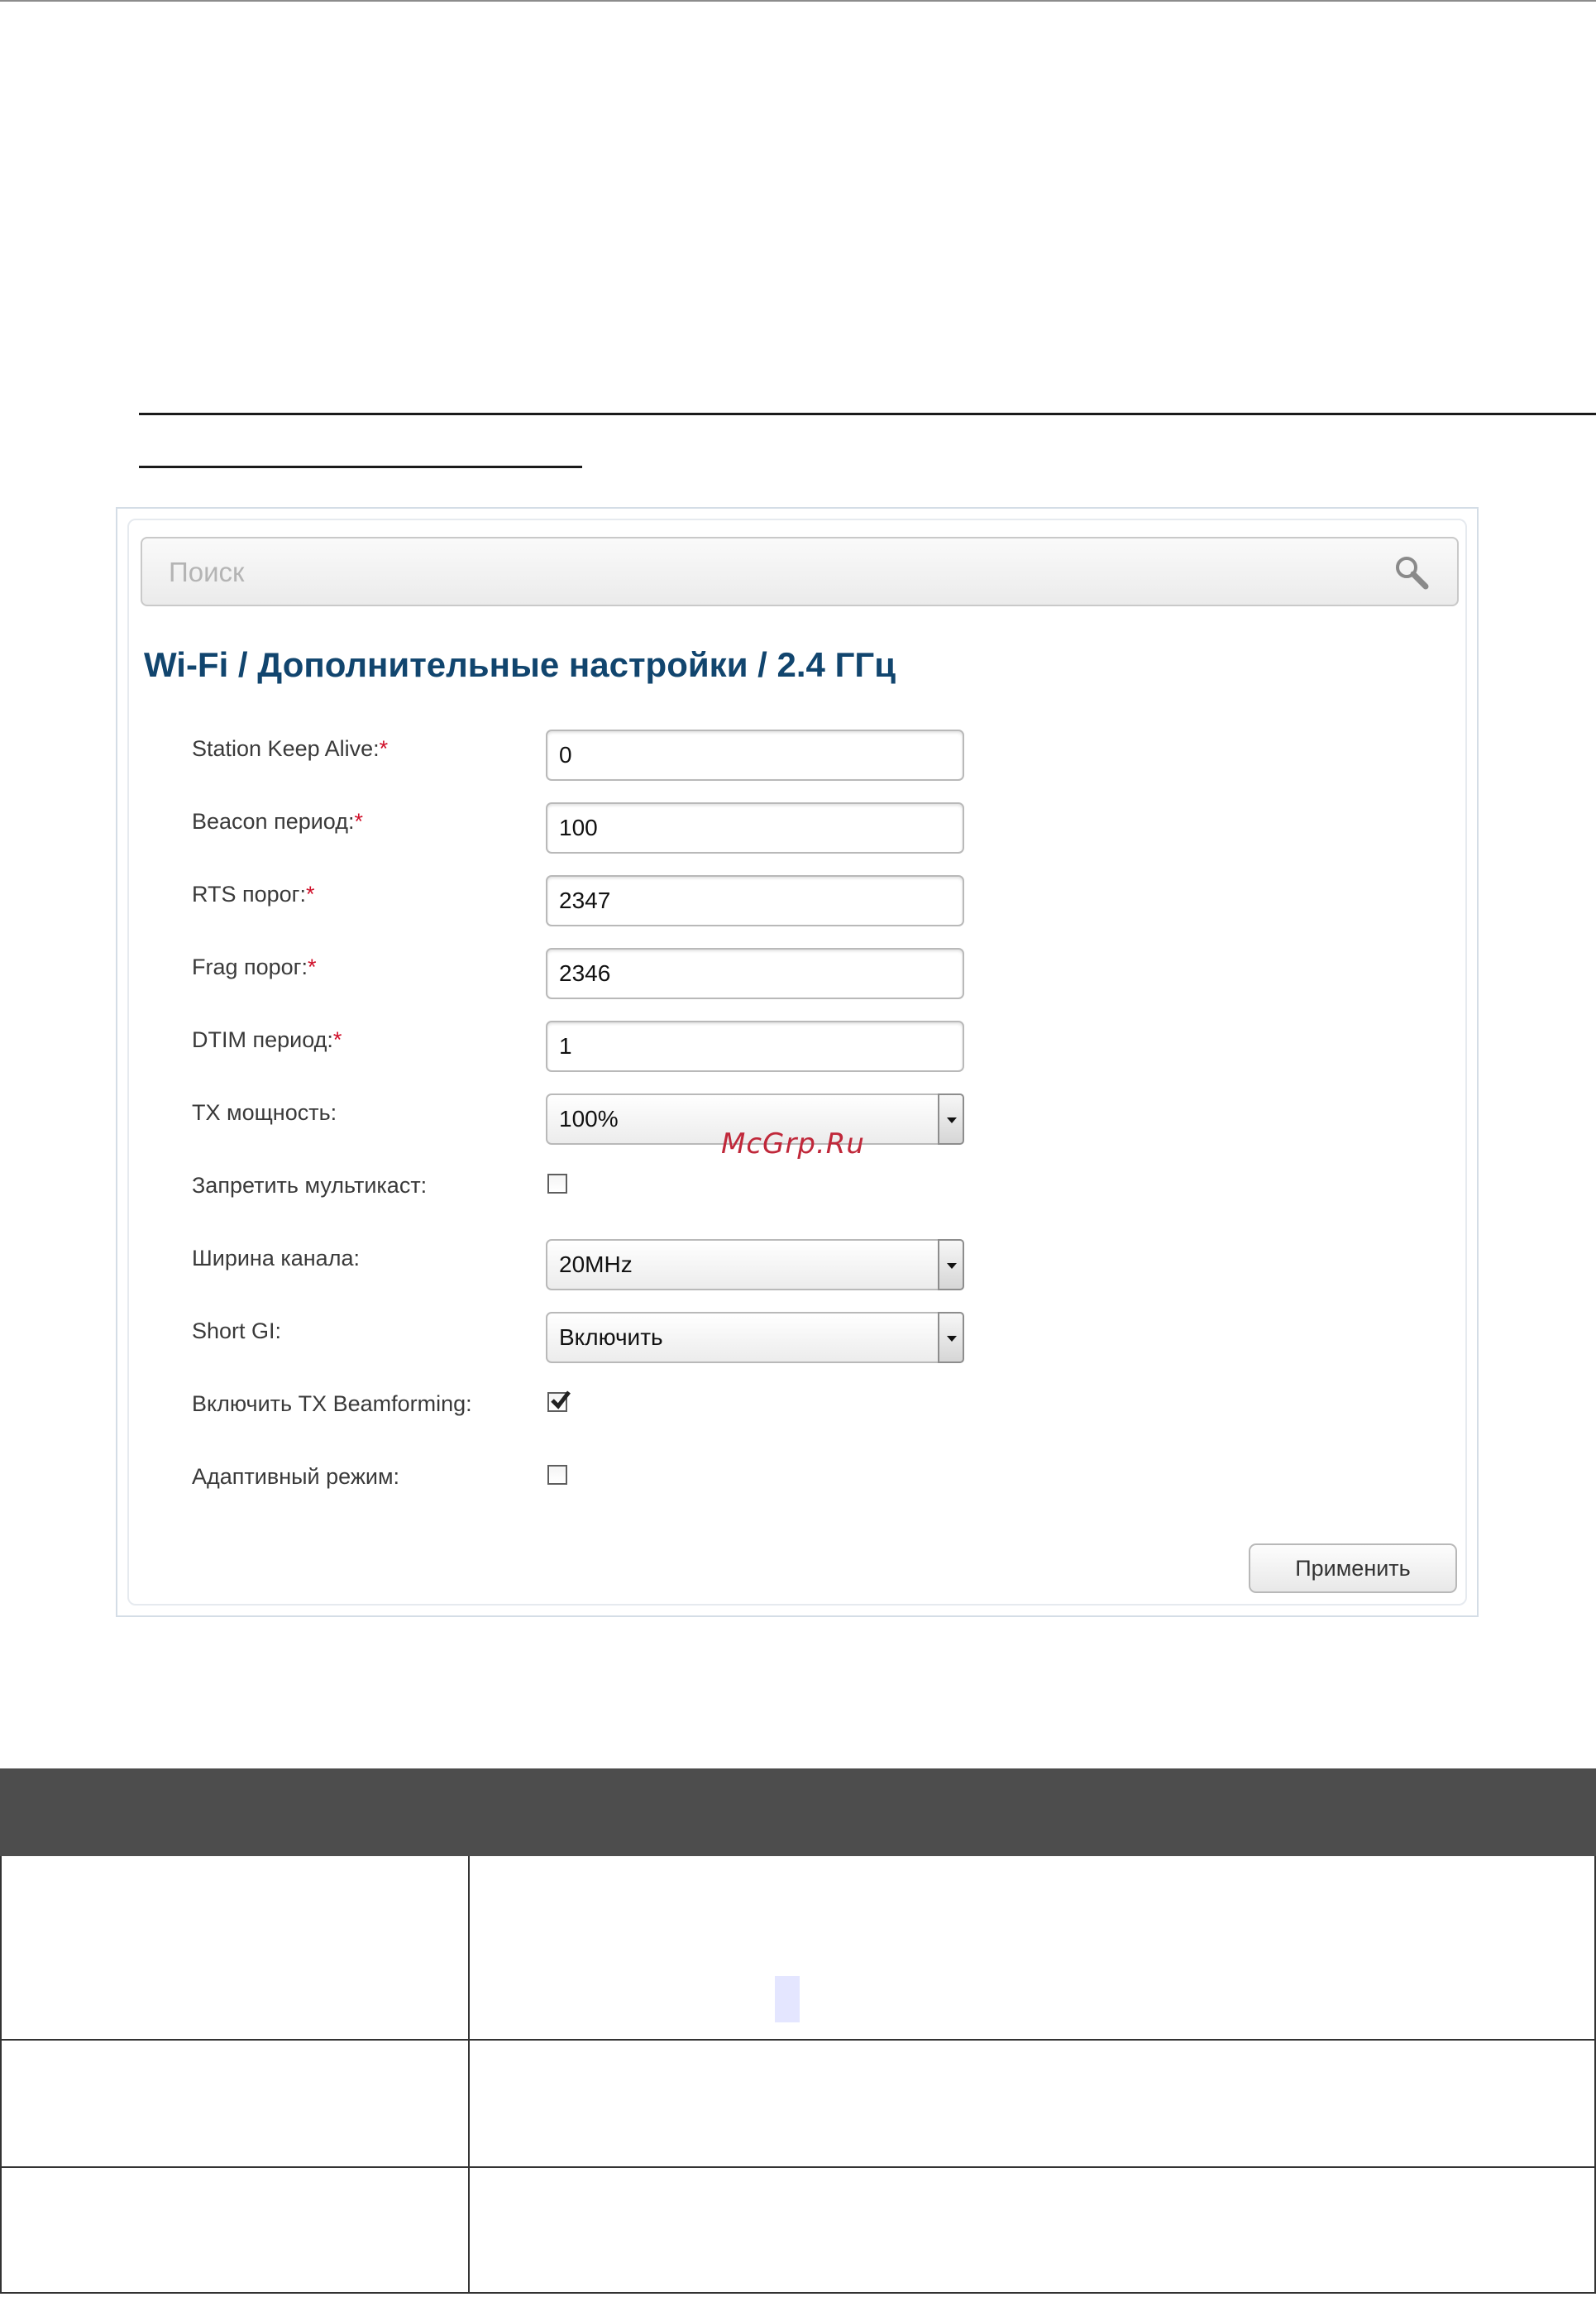 Image resolution: width=1596 pixels, height=2297 pixels. Describe the element at coordinates (310, 1186) in the screenshot. I see `disable-multicast-label: Запретить мультикаст:` at that location.